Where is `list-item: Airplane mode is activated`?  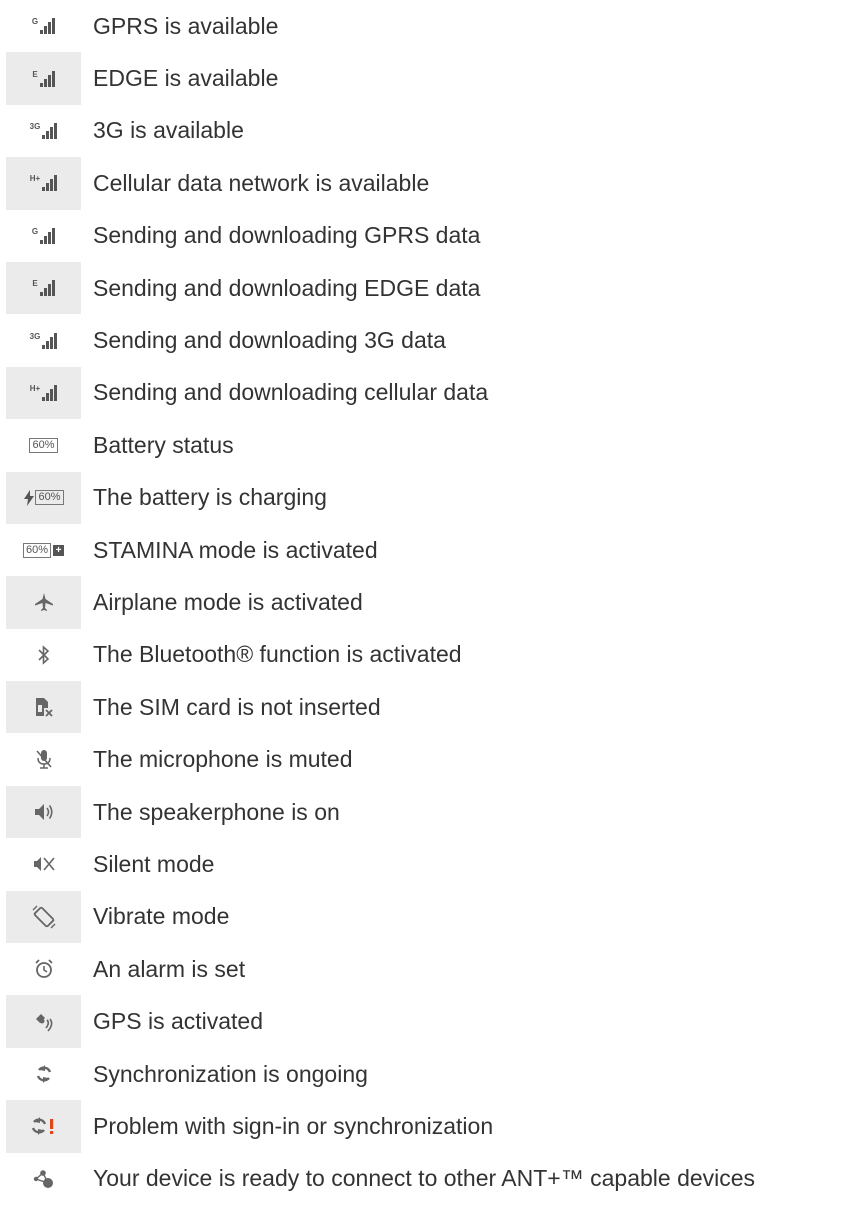 list-item: Airplane mode is activated is located at coordinates (424, 602).